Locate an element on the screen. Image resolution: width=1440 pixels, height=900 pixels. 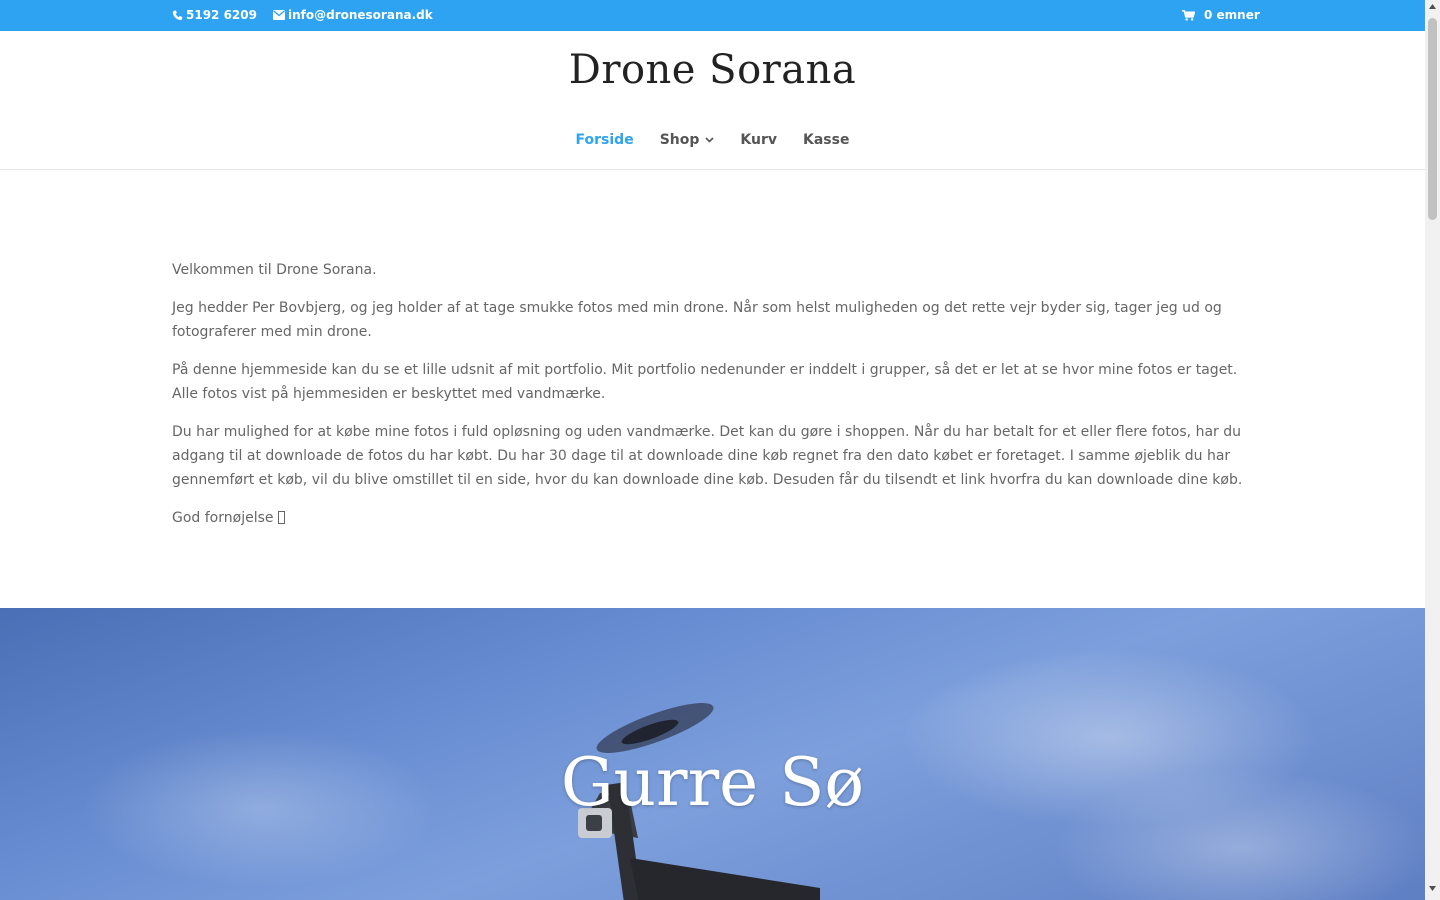
email-link: info@dronesorana.dk is located at coordinates (352, 15).